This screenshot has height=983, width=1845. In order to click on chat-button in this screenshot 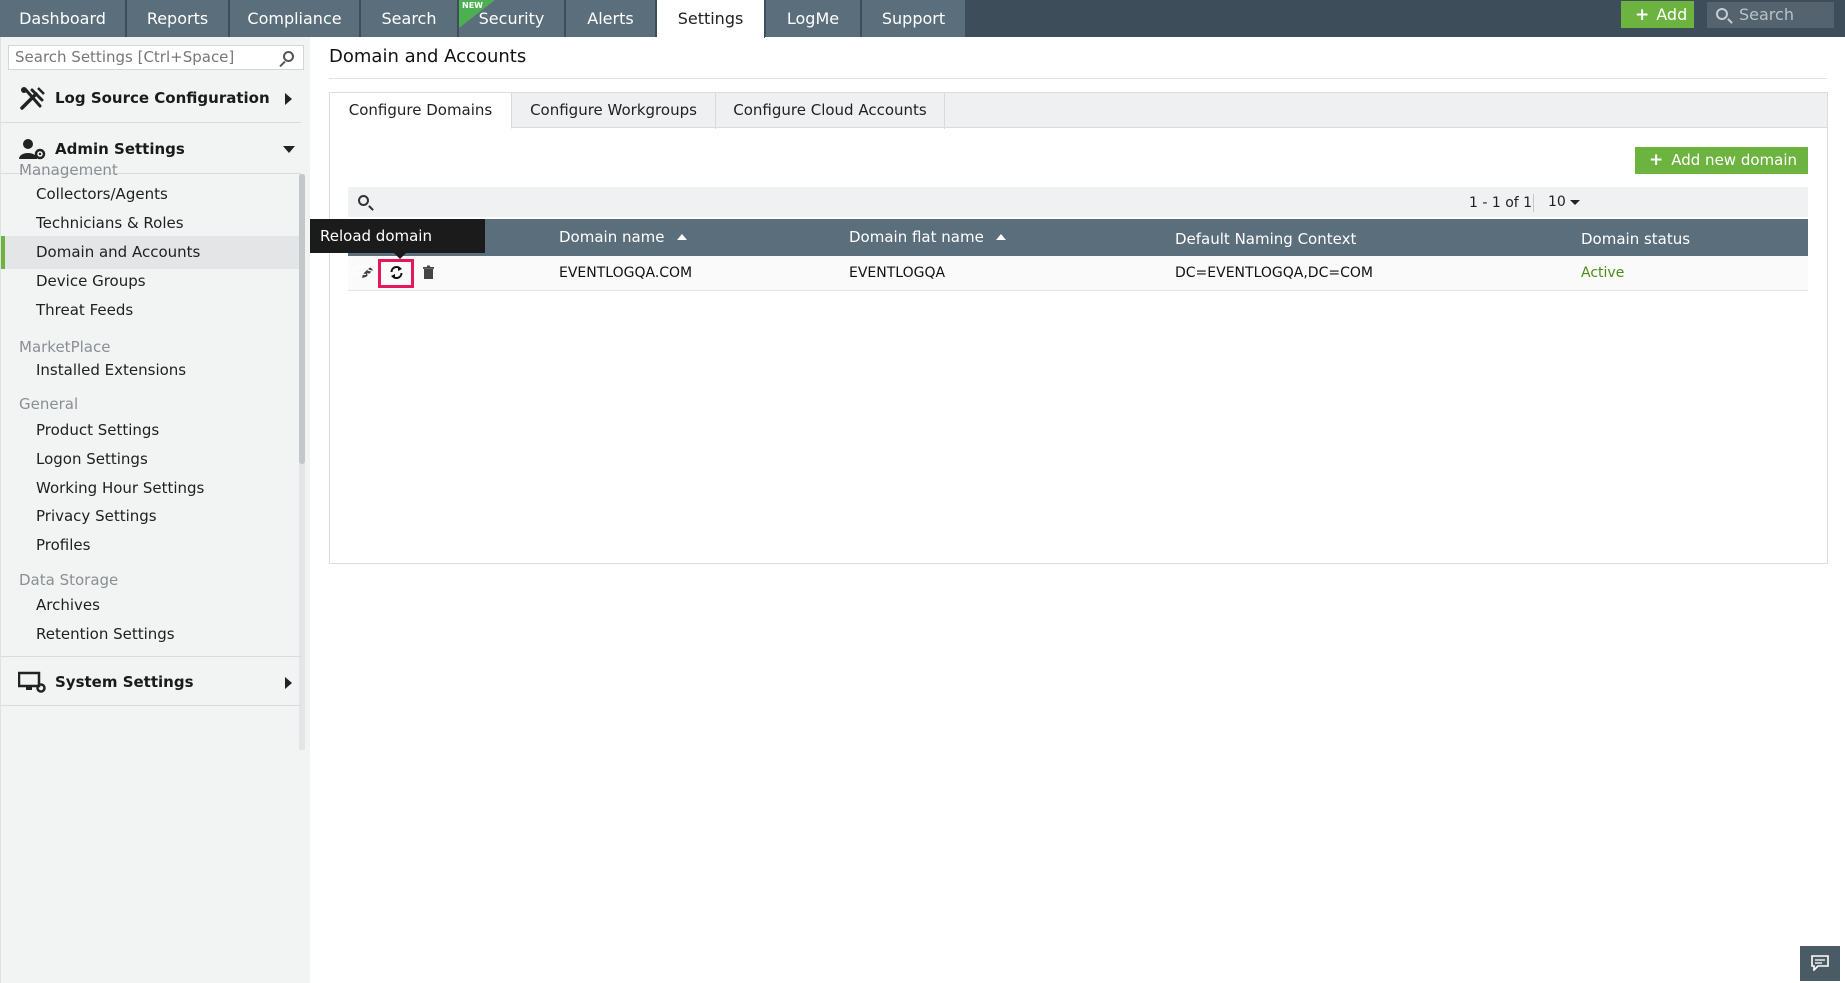, I will do `click(1820, 963)`.